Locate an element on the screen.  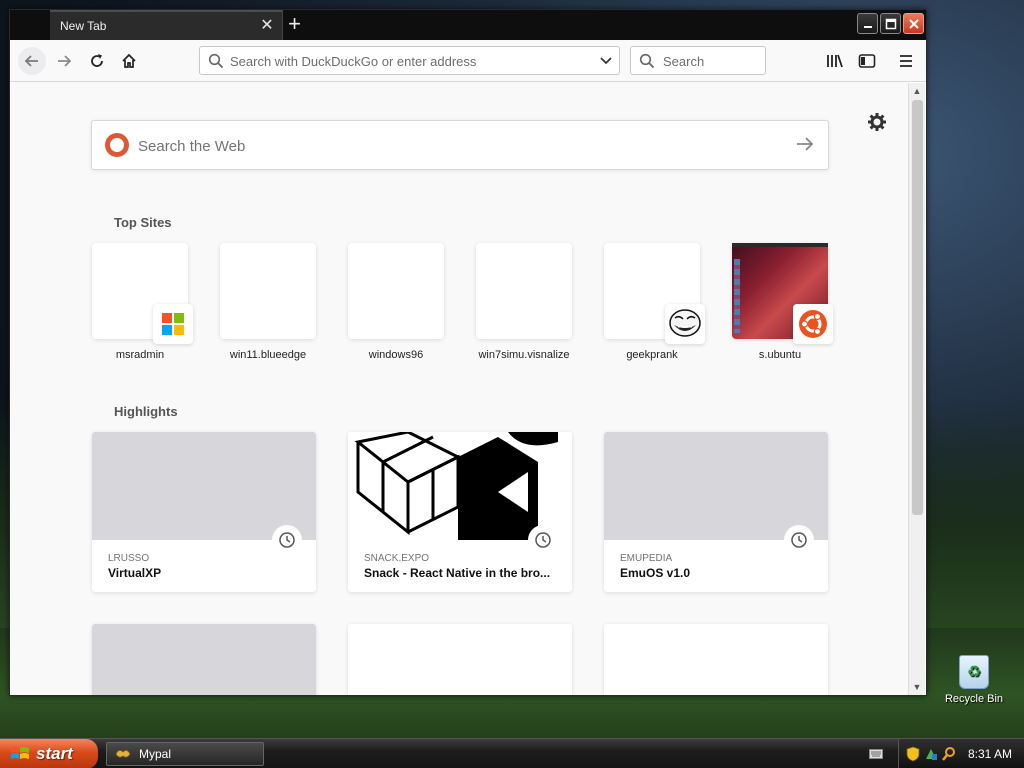
hamburger-menu-icon is located at coordinates (906, 61).